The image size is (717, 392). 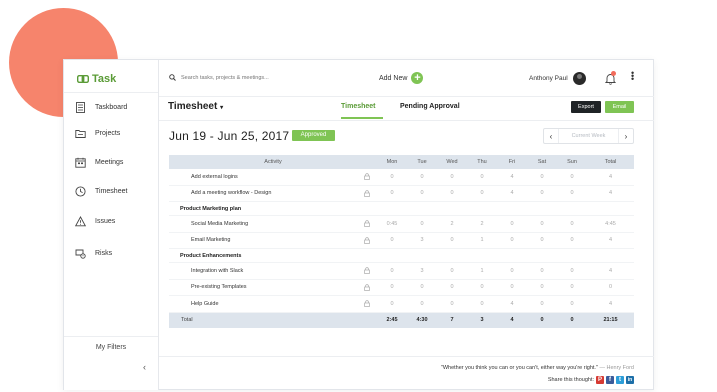 What do you see at coordinates (401, 78) in the screenshot?
I see `add-new-button: Add New +` at bounding box center [401, 78].